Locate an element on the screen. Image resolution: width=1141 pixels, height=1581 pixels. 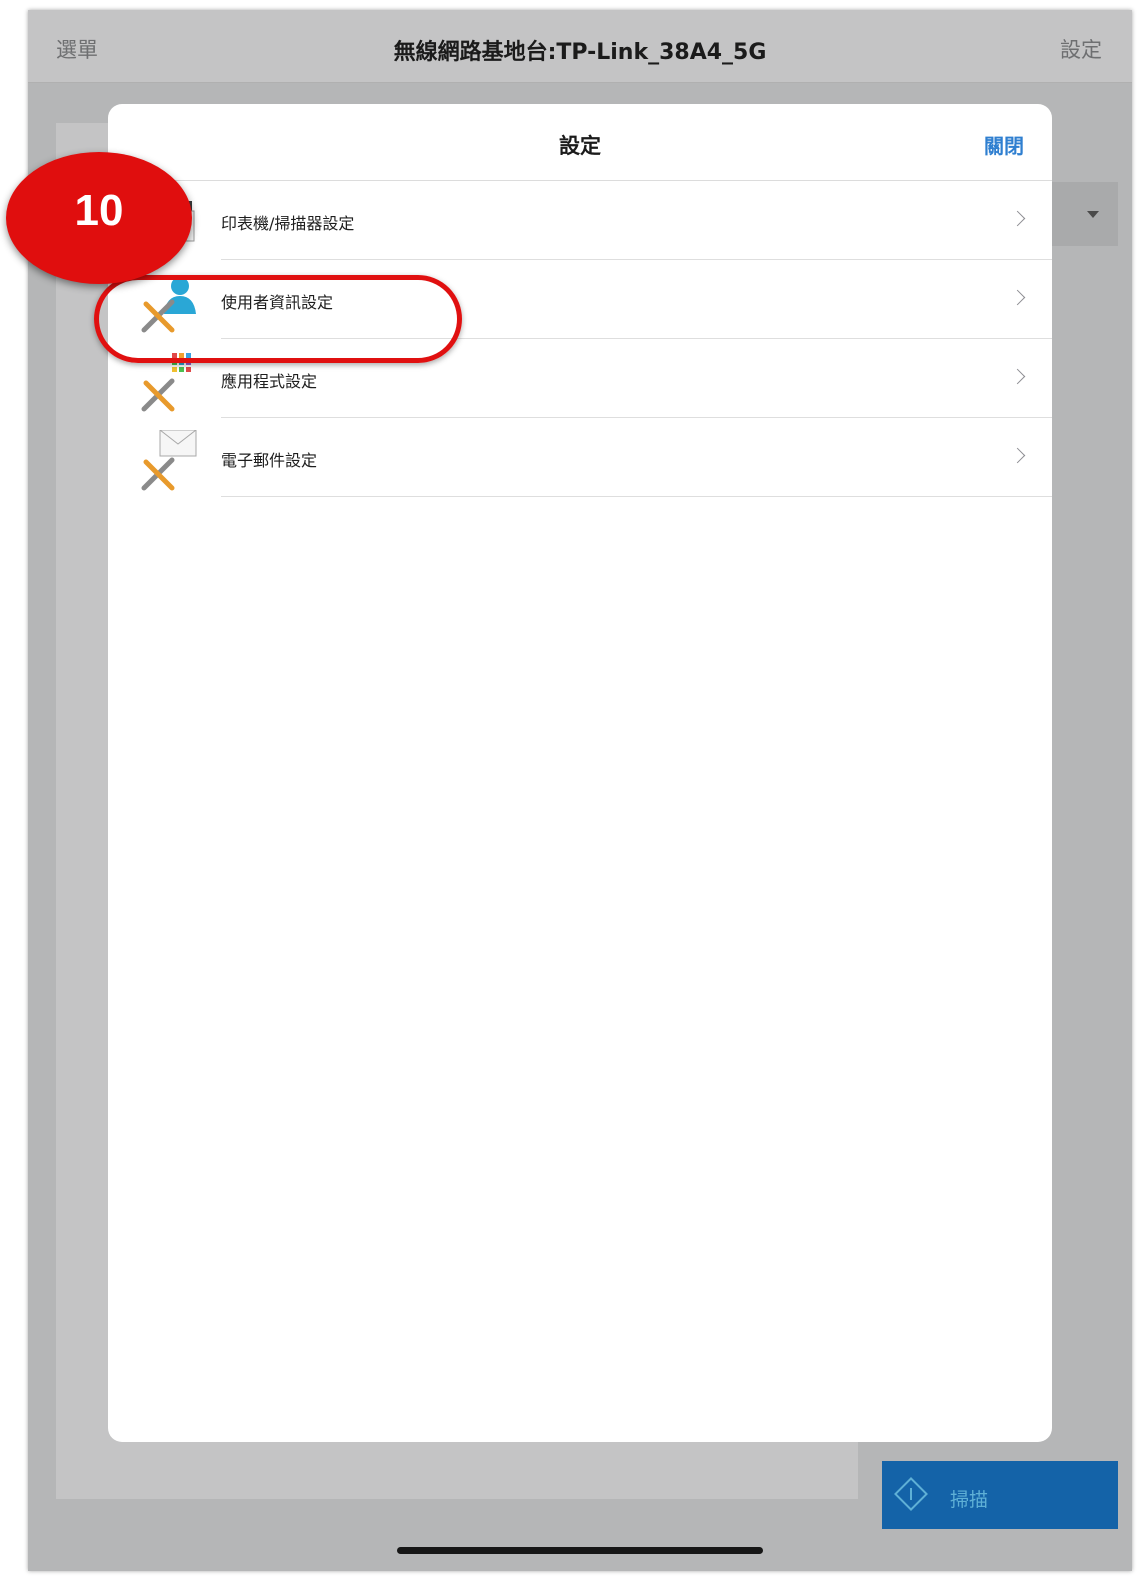
settings-item-label: 印表機/掃描器設定 is located at coordinates (288, 223).